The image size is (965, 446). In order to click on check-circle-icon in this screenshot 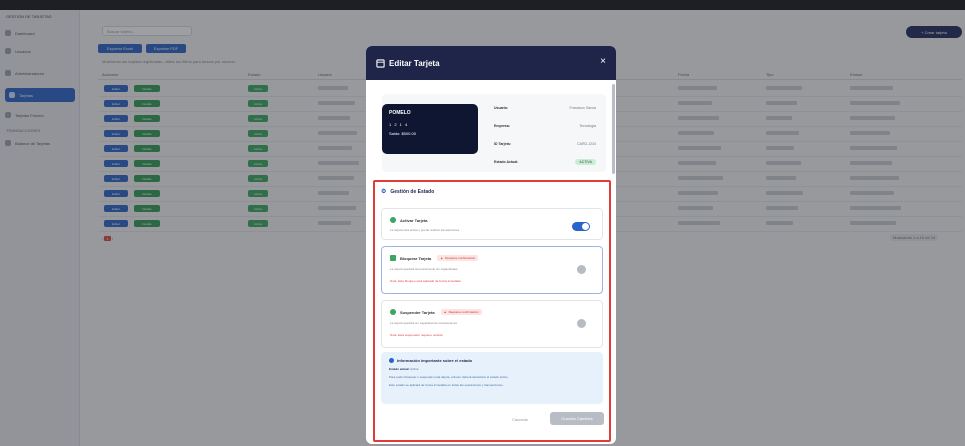, I will do `click(393, 220)`.